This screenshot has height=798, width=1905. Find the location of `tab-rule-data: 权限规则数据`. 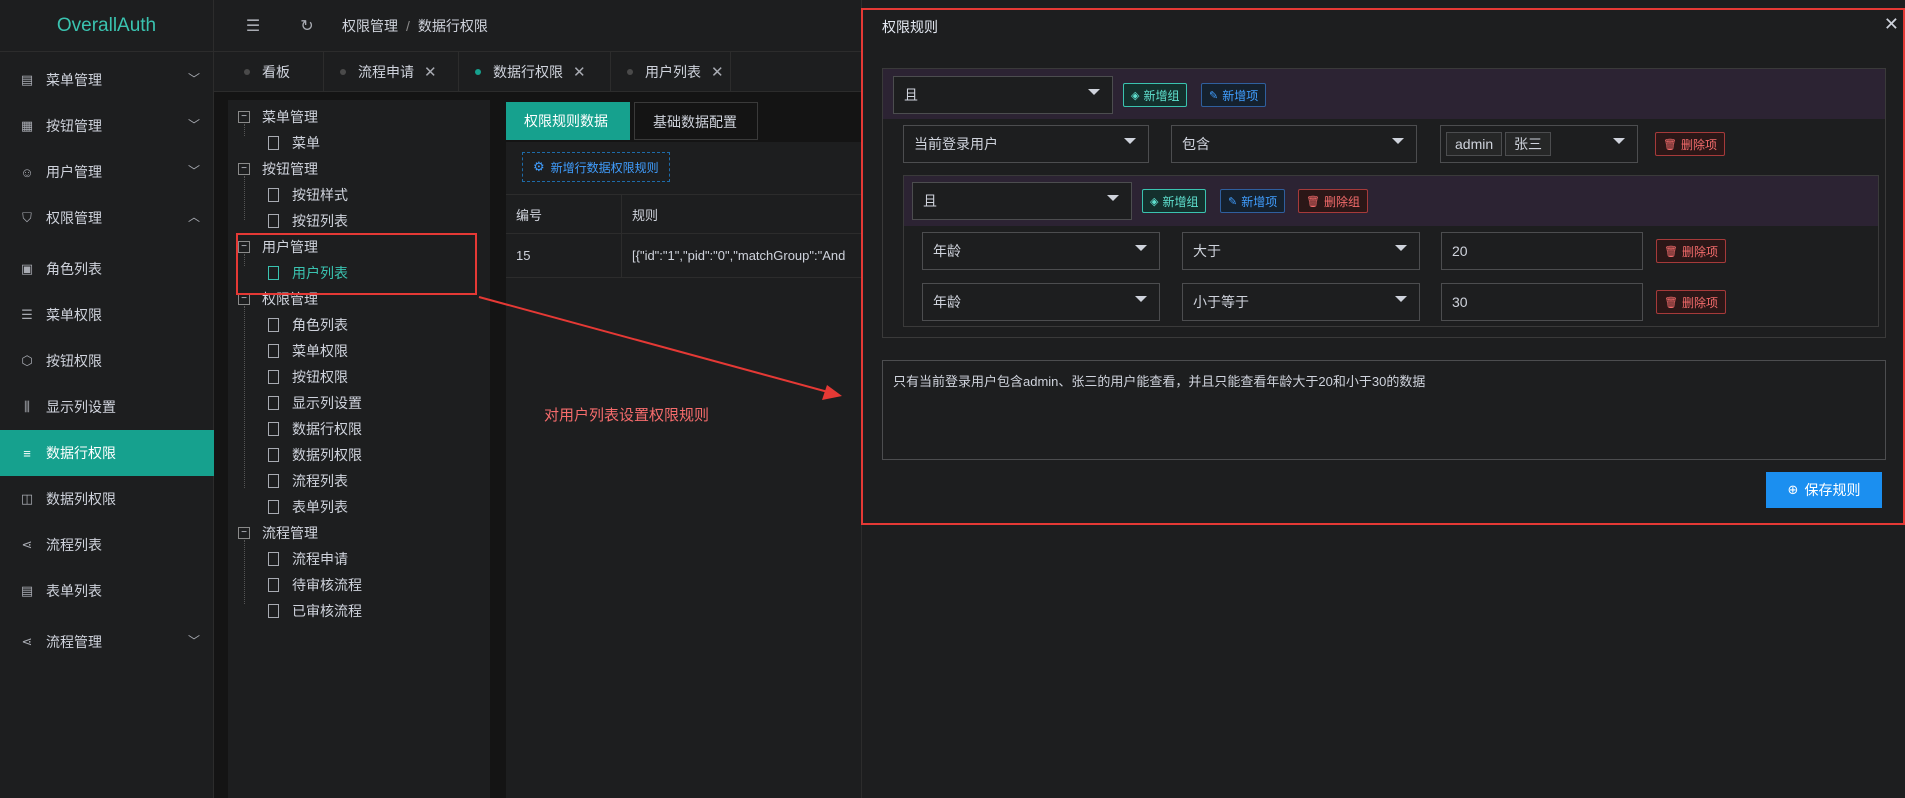

tab-rule-data: 权限规则数据 is located at coordinates (568, 121).